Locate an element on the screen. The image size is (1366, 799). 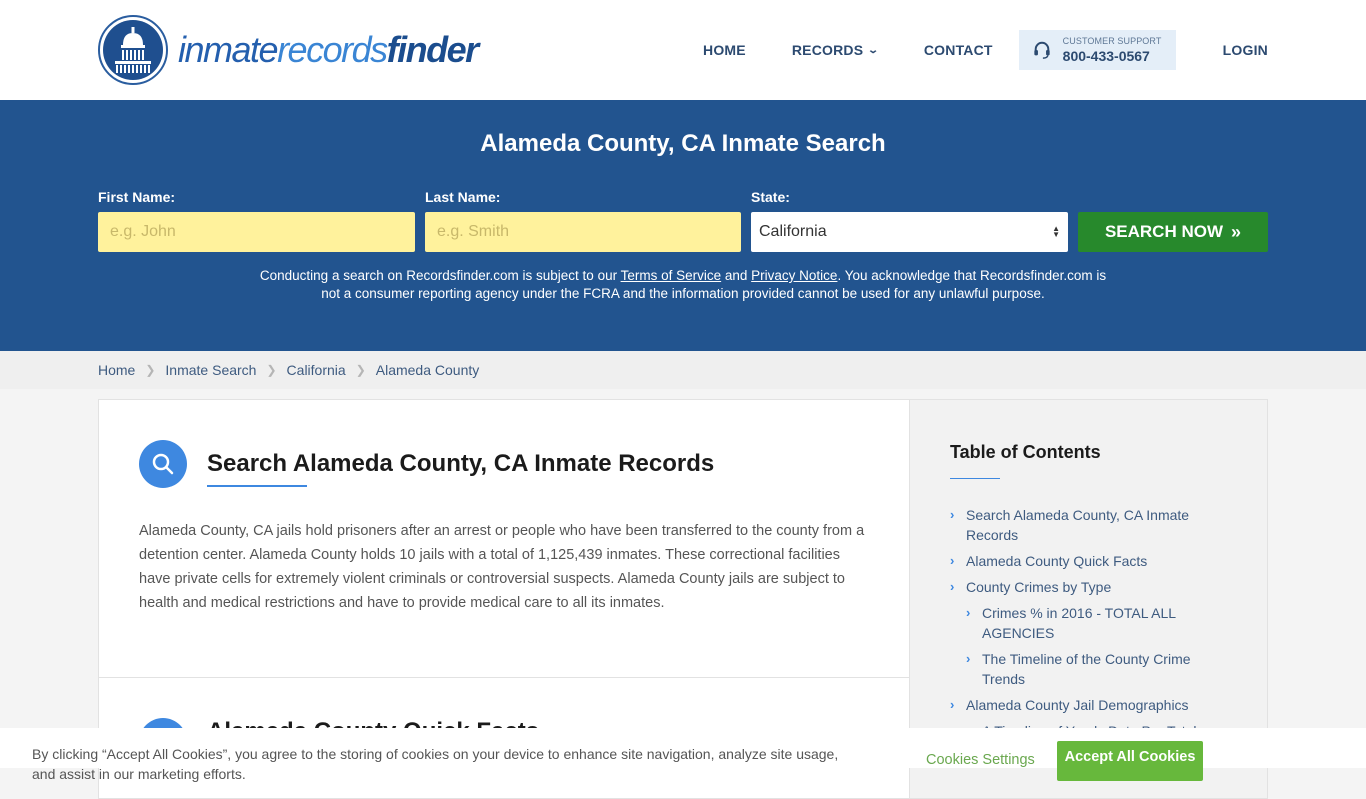
breadcrumb-alameda-county: Alameda County is located at coordinates (428, 370).